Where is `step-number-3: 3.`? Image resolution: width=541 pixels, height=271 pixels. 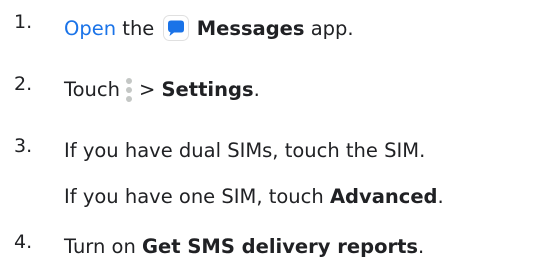
step-number-3: 3. is located at coordinates (23, 146).